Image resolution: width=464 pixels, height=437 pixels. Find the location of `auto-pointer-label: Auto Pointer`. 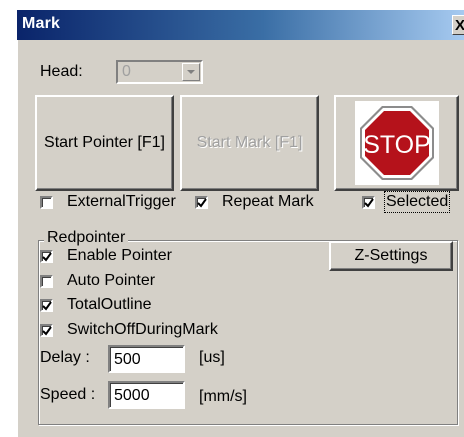

auto-pointer-label: Auto Pointer is located at coordinates (111, 280).